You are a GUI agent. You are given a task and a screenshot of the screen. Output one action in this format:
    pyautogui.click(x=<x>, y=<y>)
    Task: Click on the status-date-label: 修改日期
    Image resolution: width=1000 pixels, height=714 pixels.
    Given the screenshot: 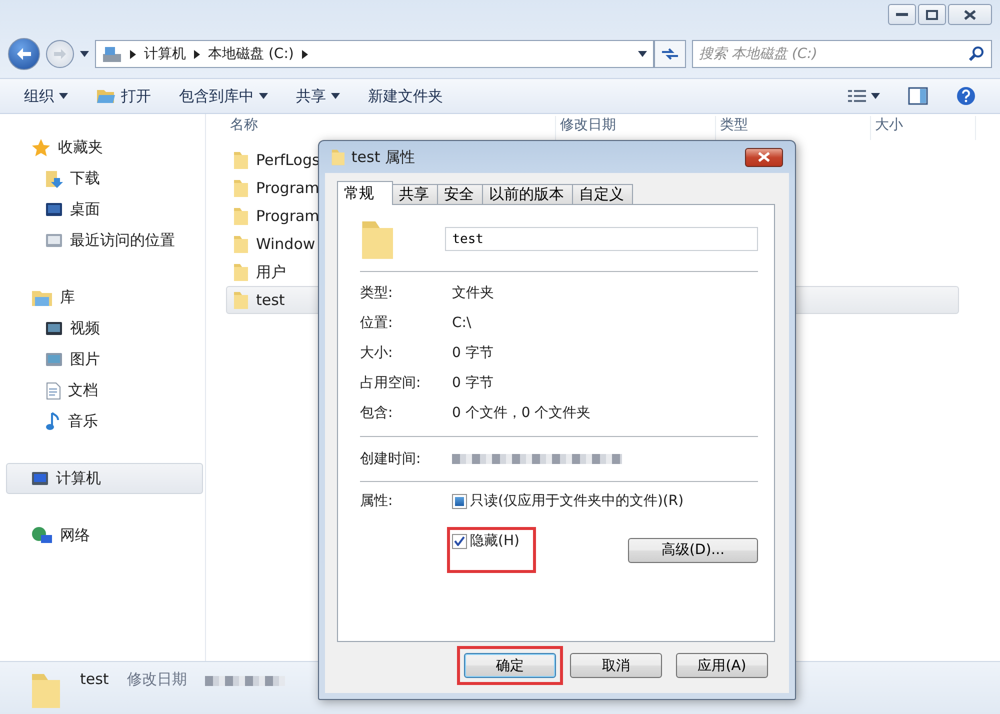 What is the action you would take?
    pyautogui.click(x=156, y=679)
    